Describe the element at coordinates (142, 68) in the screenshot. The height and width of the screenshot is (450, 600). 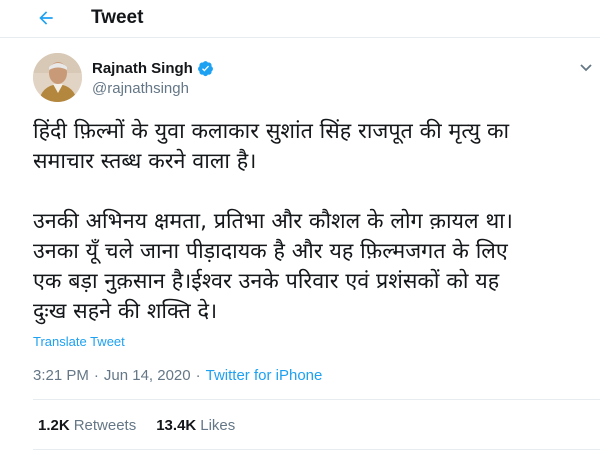
I see `author-name-text: Rajnath Singh` at that location.